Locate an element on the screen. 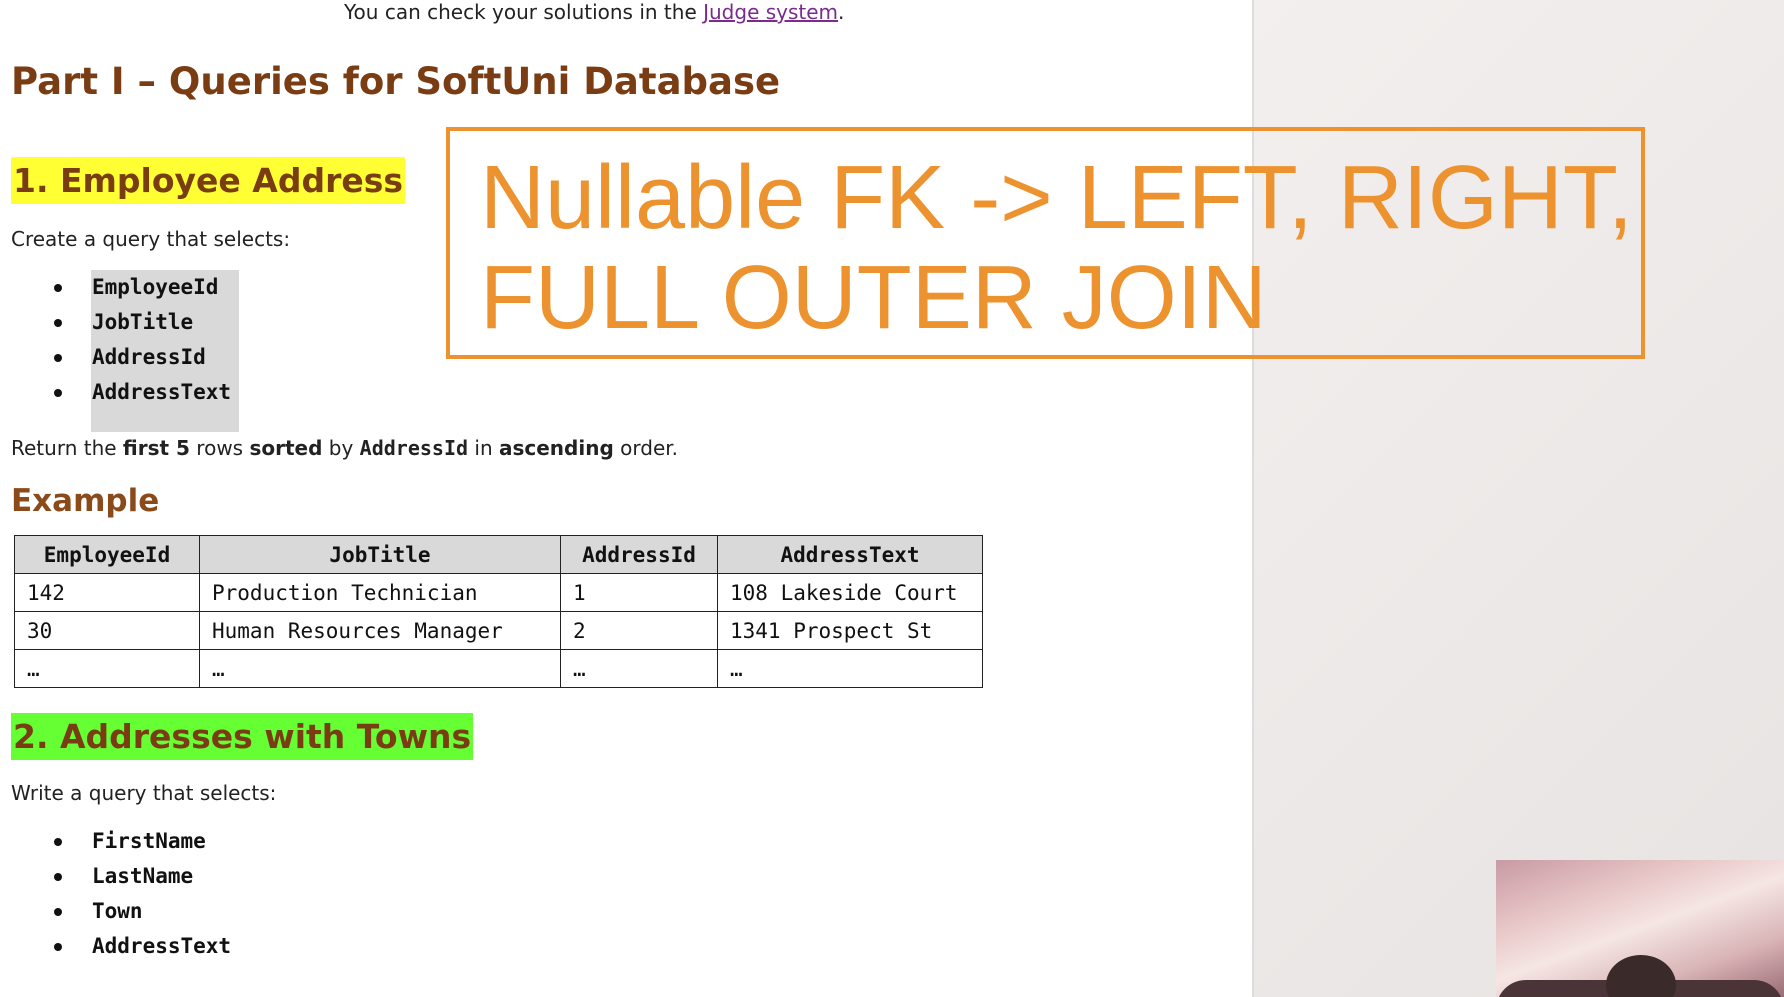 This screenshot has width=1784, height=997. field-name: LastName is located at coordinates (143, 876).